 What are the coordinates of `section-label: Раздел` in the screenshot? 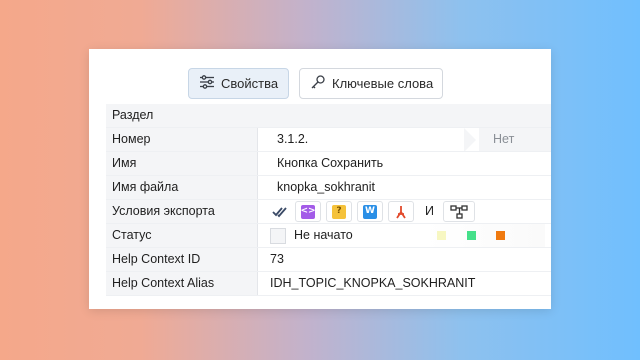 It's located at (328, 115).